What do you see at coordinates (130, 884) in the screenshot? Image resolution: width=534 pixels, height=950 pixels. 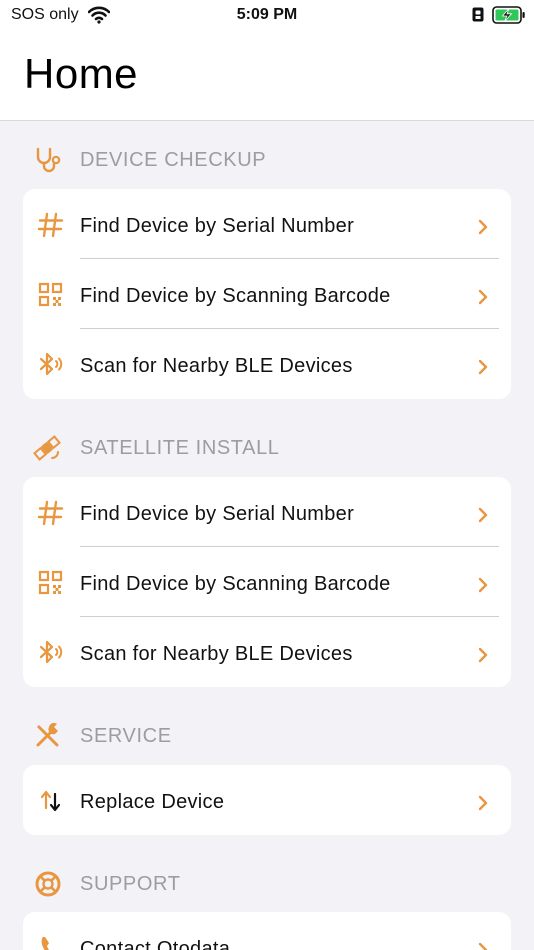 I see `section-title: SUPPORT` at bounding box center [130, 884].